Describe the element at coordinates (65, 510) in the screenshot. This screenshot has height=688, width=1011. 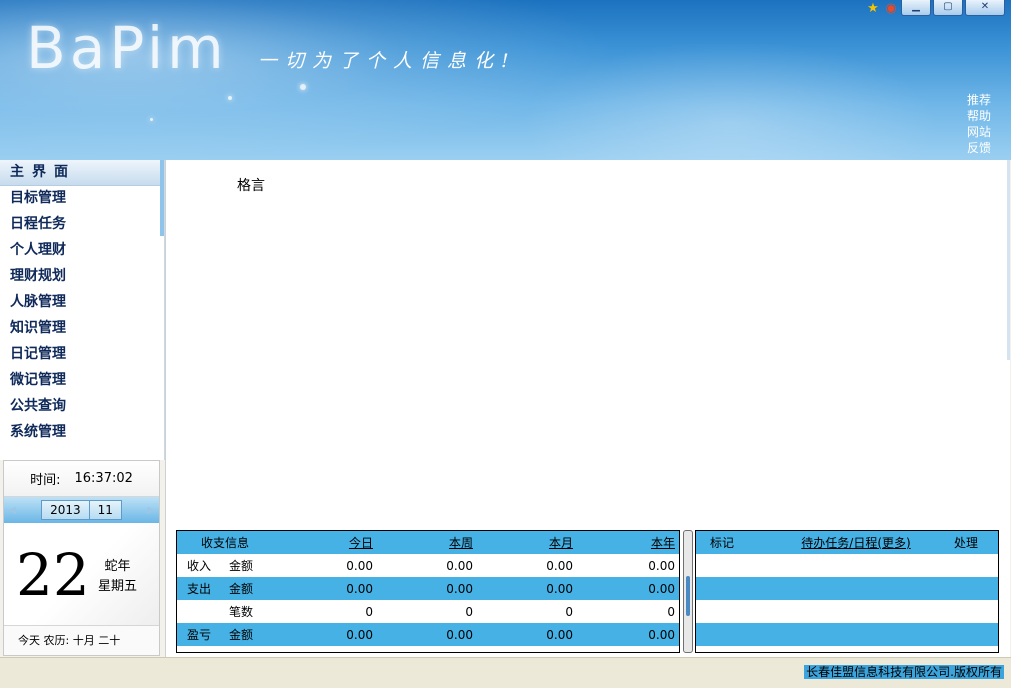
I see `calendar-year: 2013` at that location.